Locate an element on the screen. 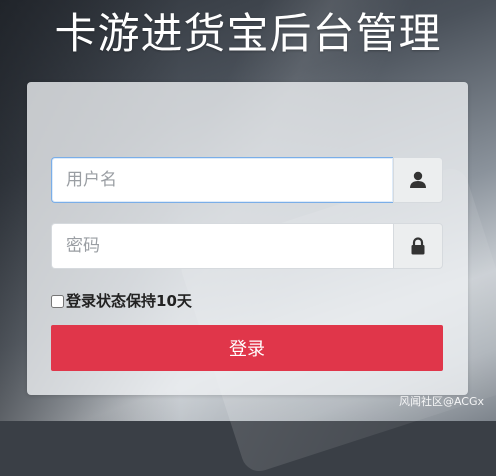 Image resolution: width=496 pixels, height=476 pixels. watermark-text: 风闻社区@ACGx is located at coordinates (441, 401).